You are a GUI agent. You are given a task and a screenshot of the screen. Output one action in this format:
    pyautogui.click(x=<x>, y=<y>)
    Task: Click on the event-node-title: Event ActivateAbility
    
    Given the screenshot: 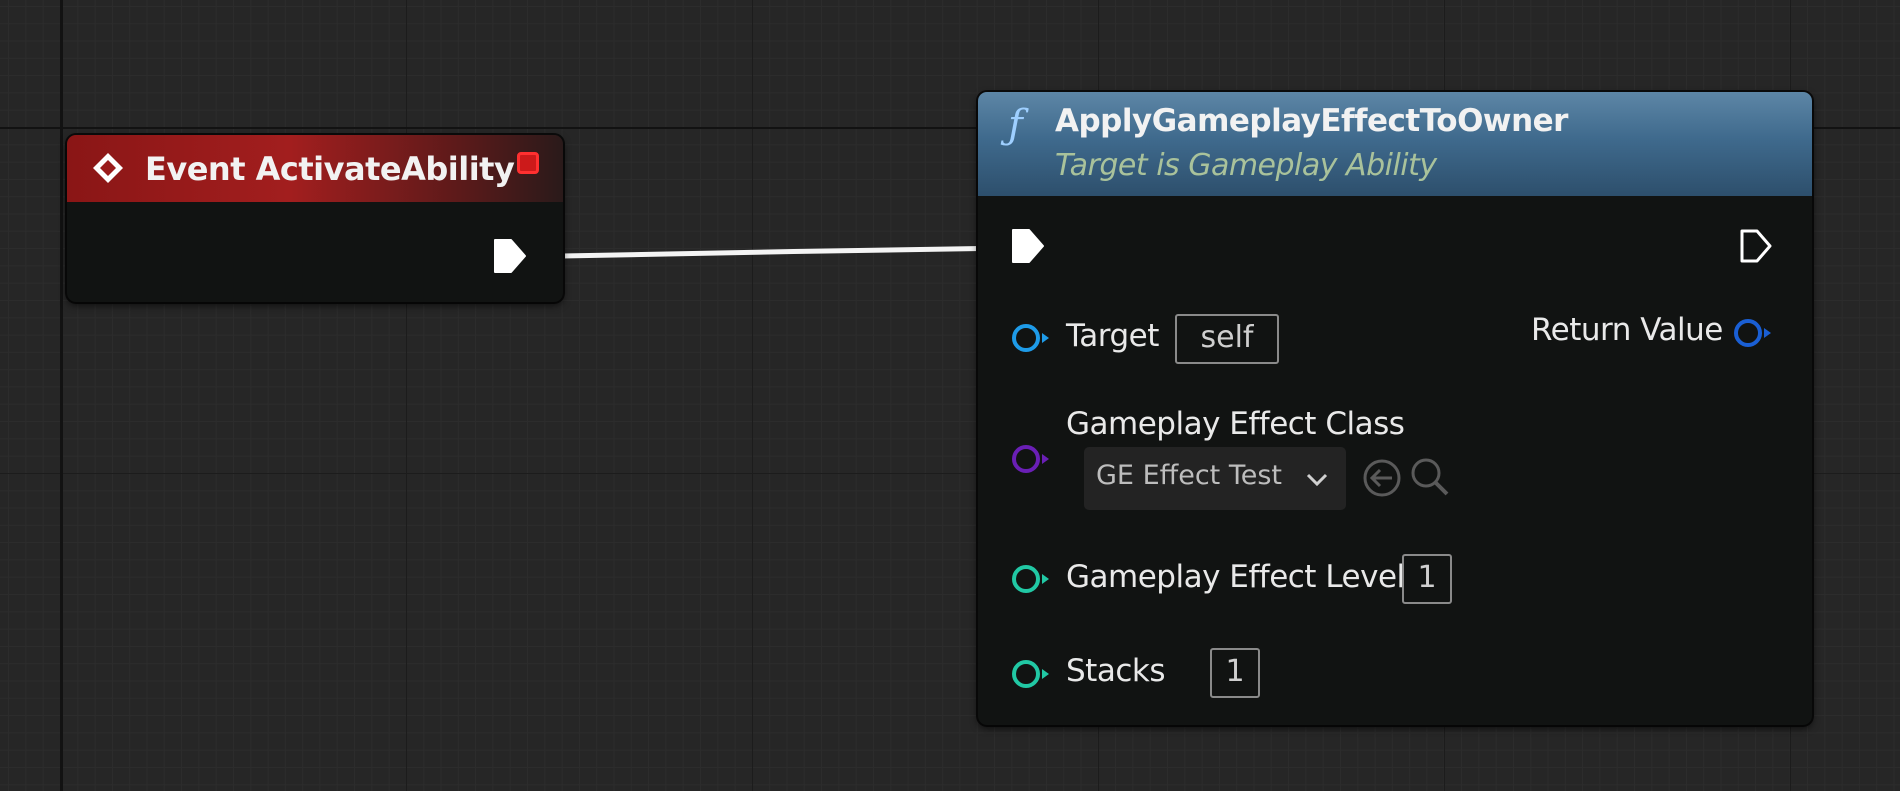 What is the action you would take?
    pyautogui.click(x=330, y=169)
    